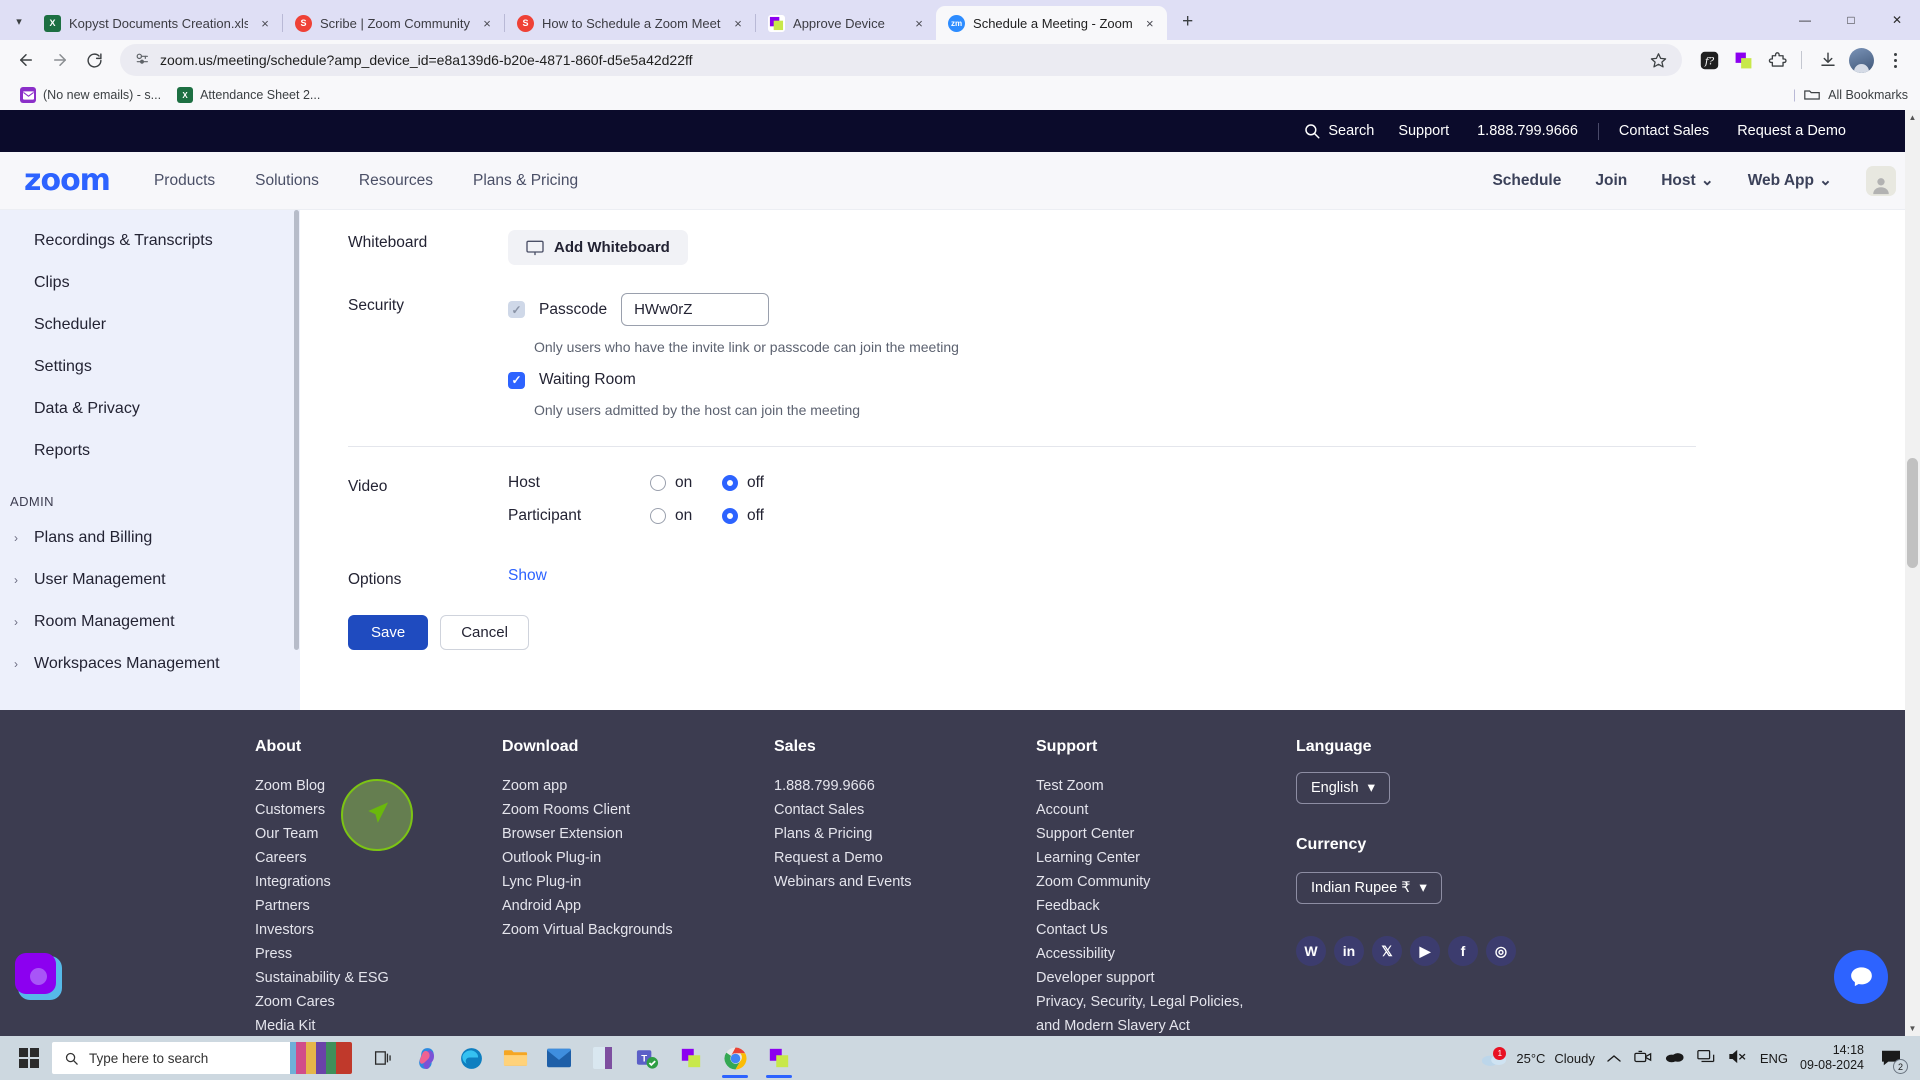 This screenshot has height=1080, width=1920. What do you see at coordinates (1658, 60) in the screenshot?
I see `bookmark-star-icon` at bounding box center [1658, 60].